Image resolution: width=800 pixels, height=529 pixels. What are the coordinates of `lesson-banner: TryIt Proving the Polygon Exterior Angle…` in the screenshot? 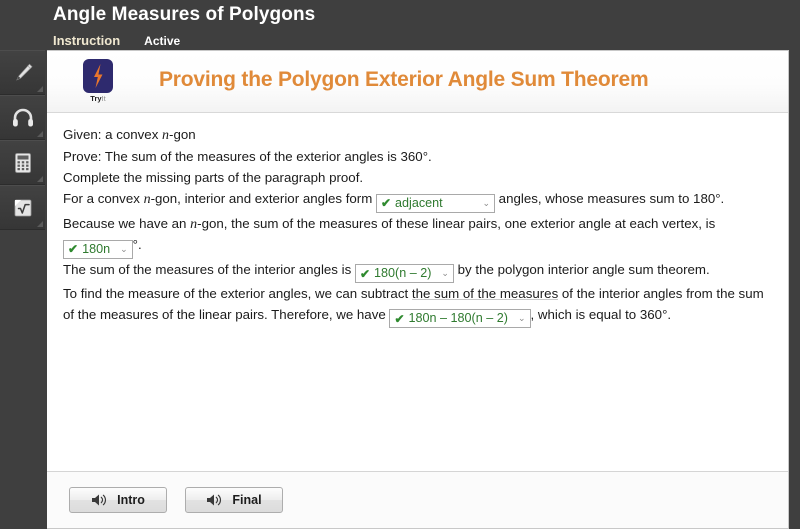 It's located at (417, 82).